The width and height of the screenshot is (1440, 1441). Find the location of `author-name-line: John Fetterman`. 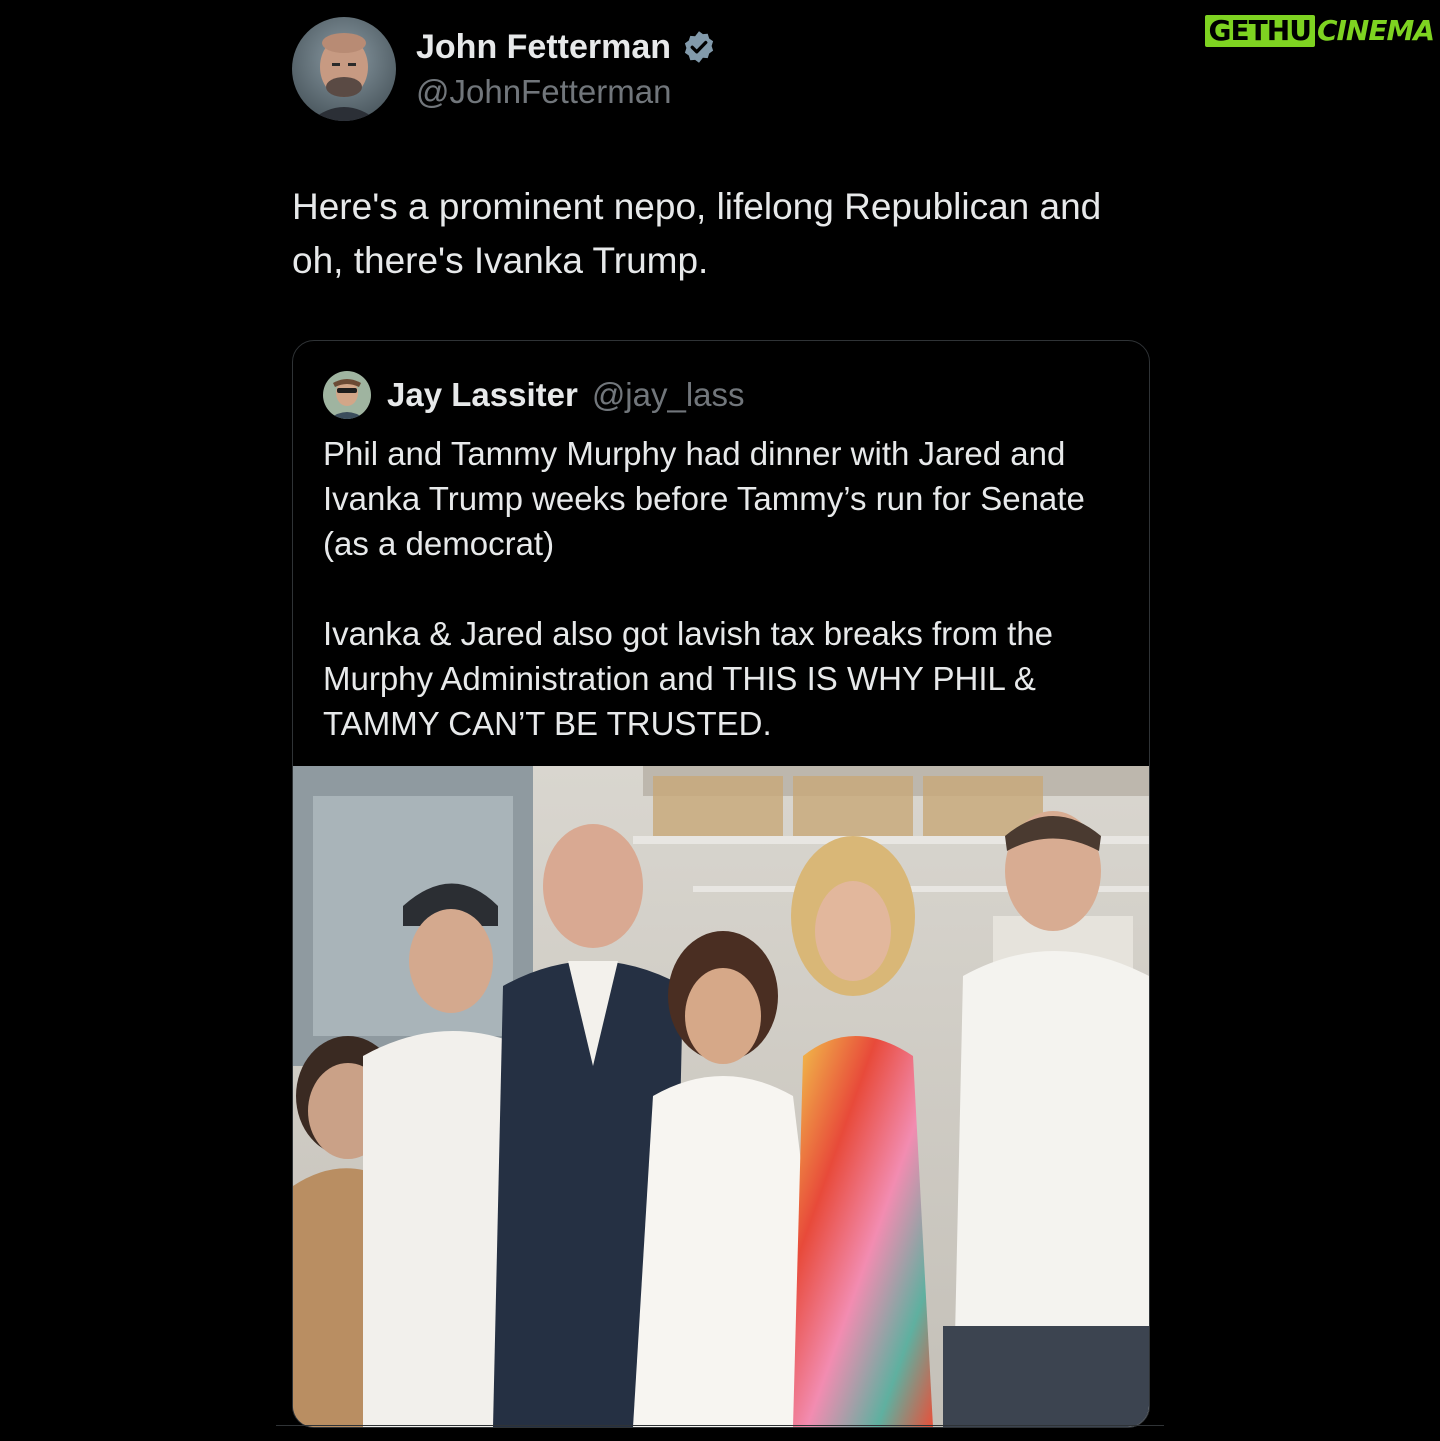

author-name-line: John Fetterman is located at coordinates (566, 47).